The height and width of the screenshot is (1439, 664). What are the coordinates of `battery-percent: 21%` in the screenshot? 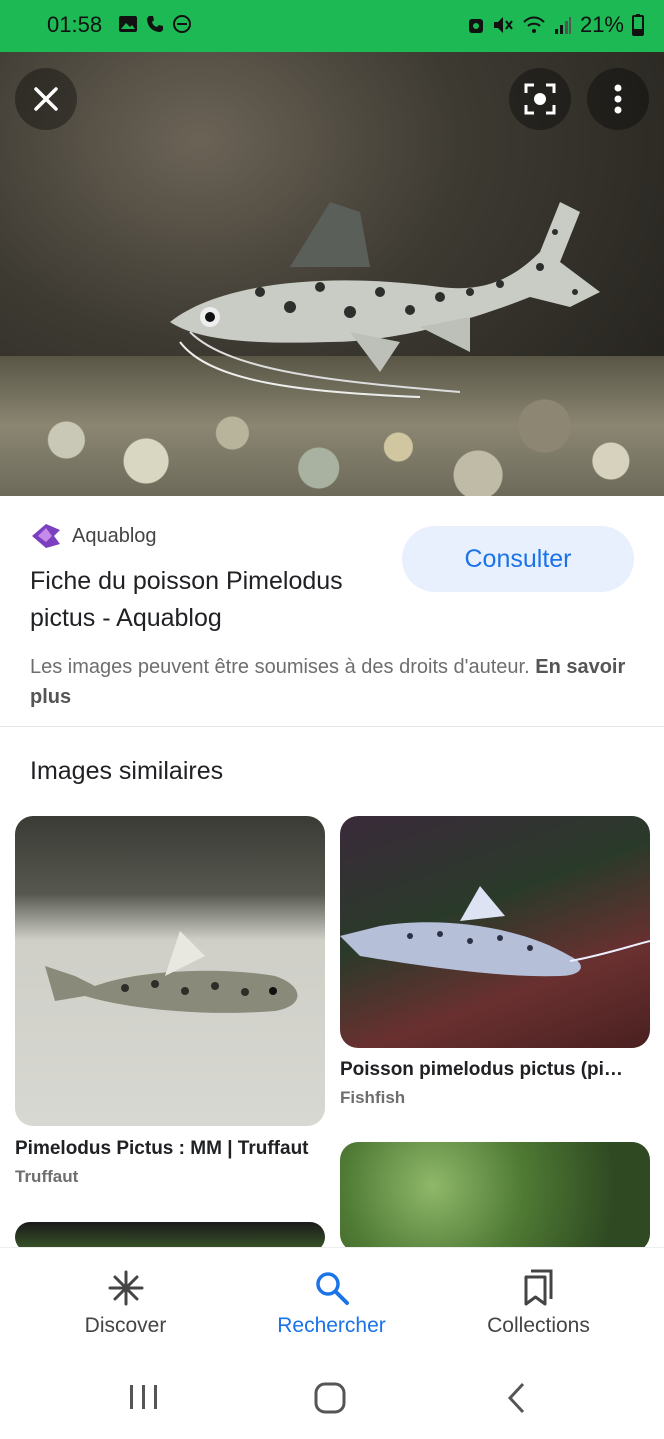 It's located at (601, 24).